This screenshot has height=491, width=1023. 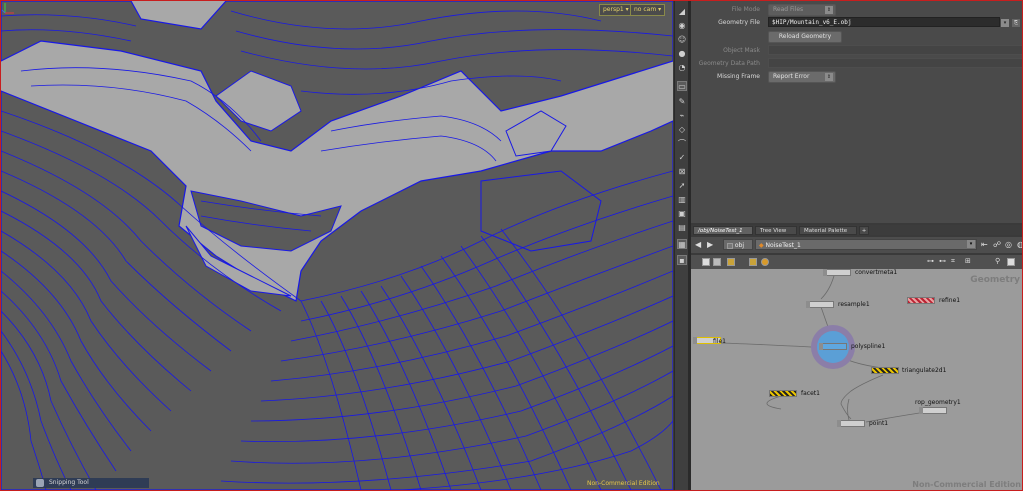 What do you see at coordinates (682, 54) in the screenshot?
I see `sphere-icon: ●` at bounding box center [682, 54].